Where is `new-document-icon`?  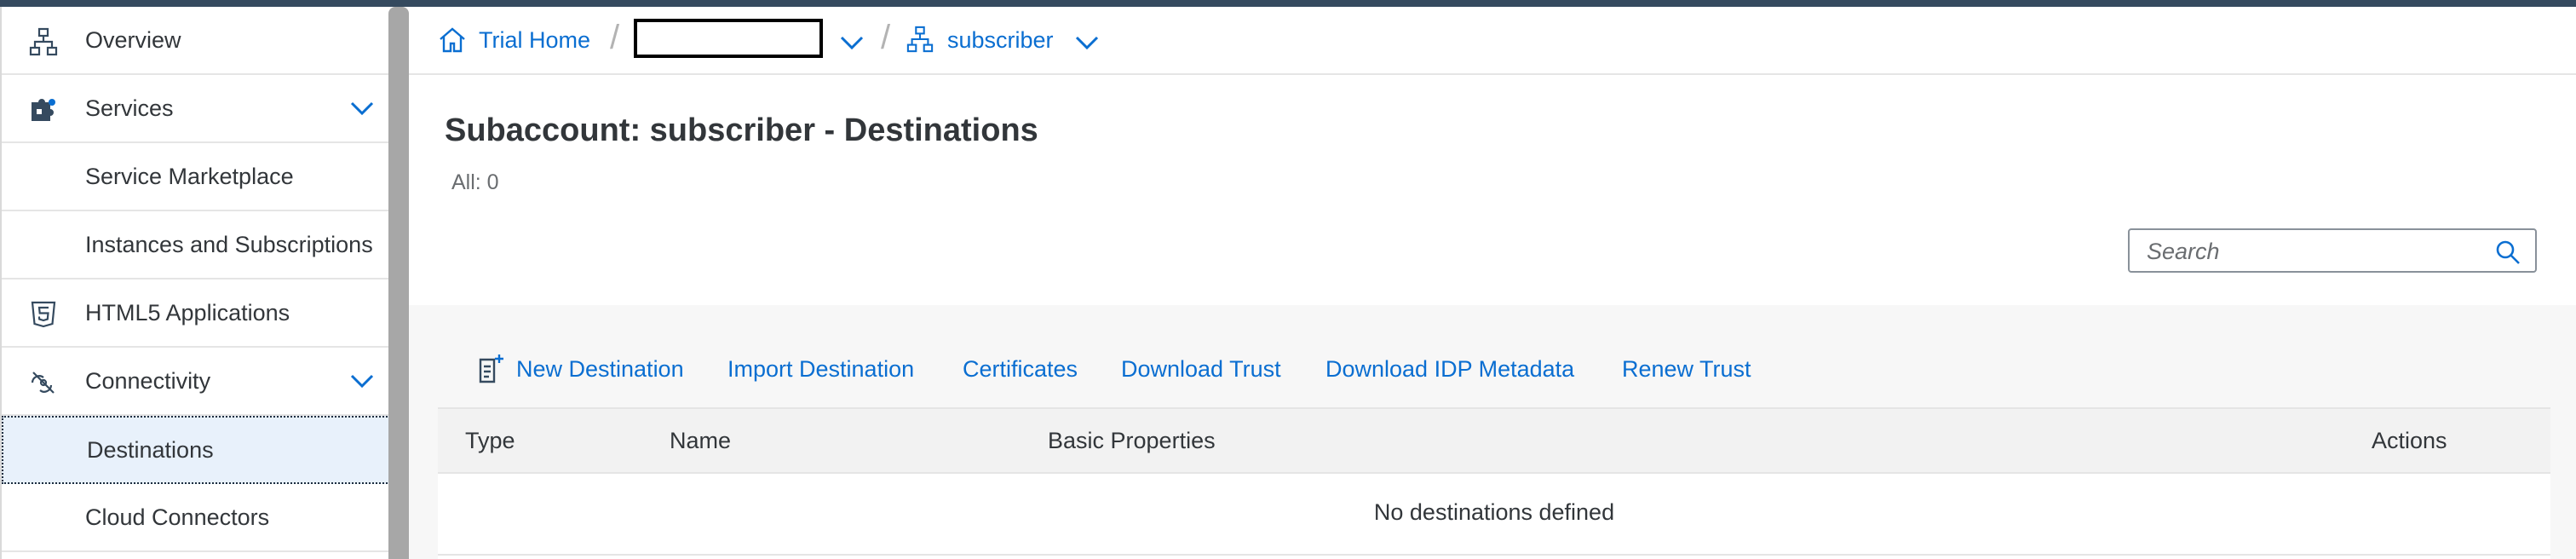 new-document-icon is located at coordinates (491, 369).